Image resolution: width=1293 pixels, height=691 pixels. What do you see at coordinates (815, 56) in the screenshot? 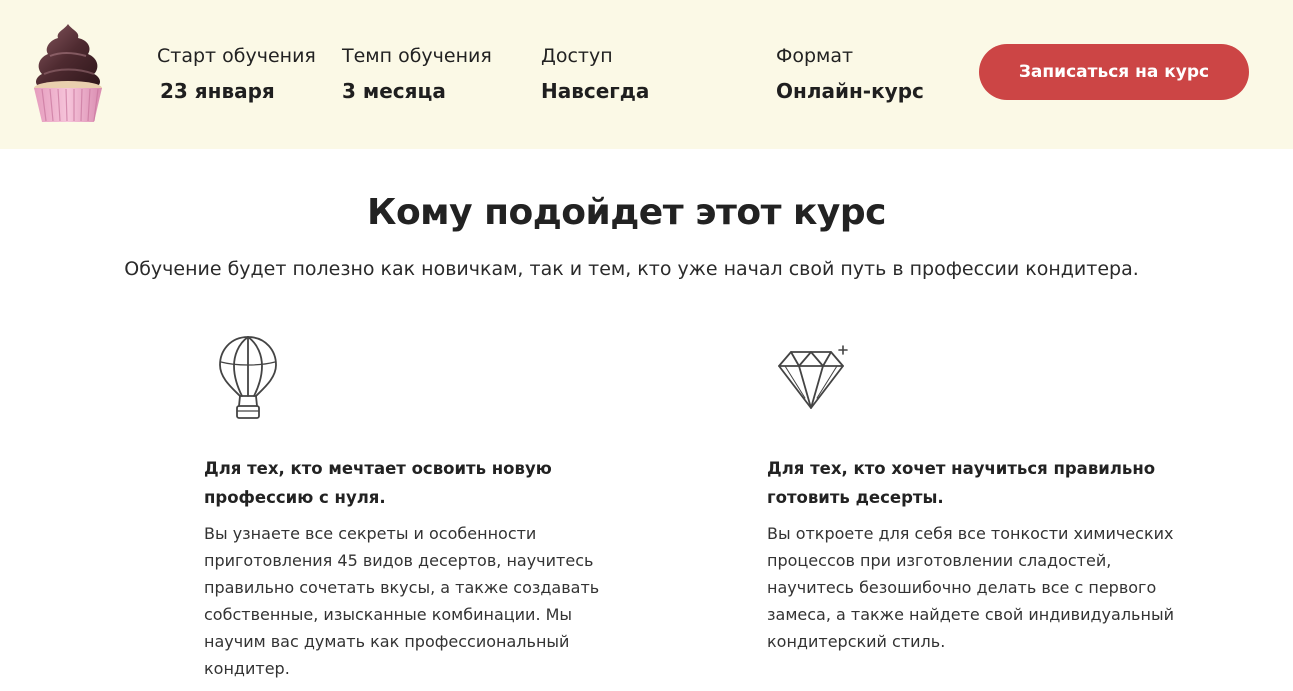
I see `info-format-label: Формат` at bounding box center [815, 56].